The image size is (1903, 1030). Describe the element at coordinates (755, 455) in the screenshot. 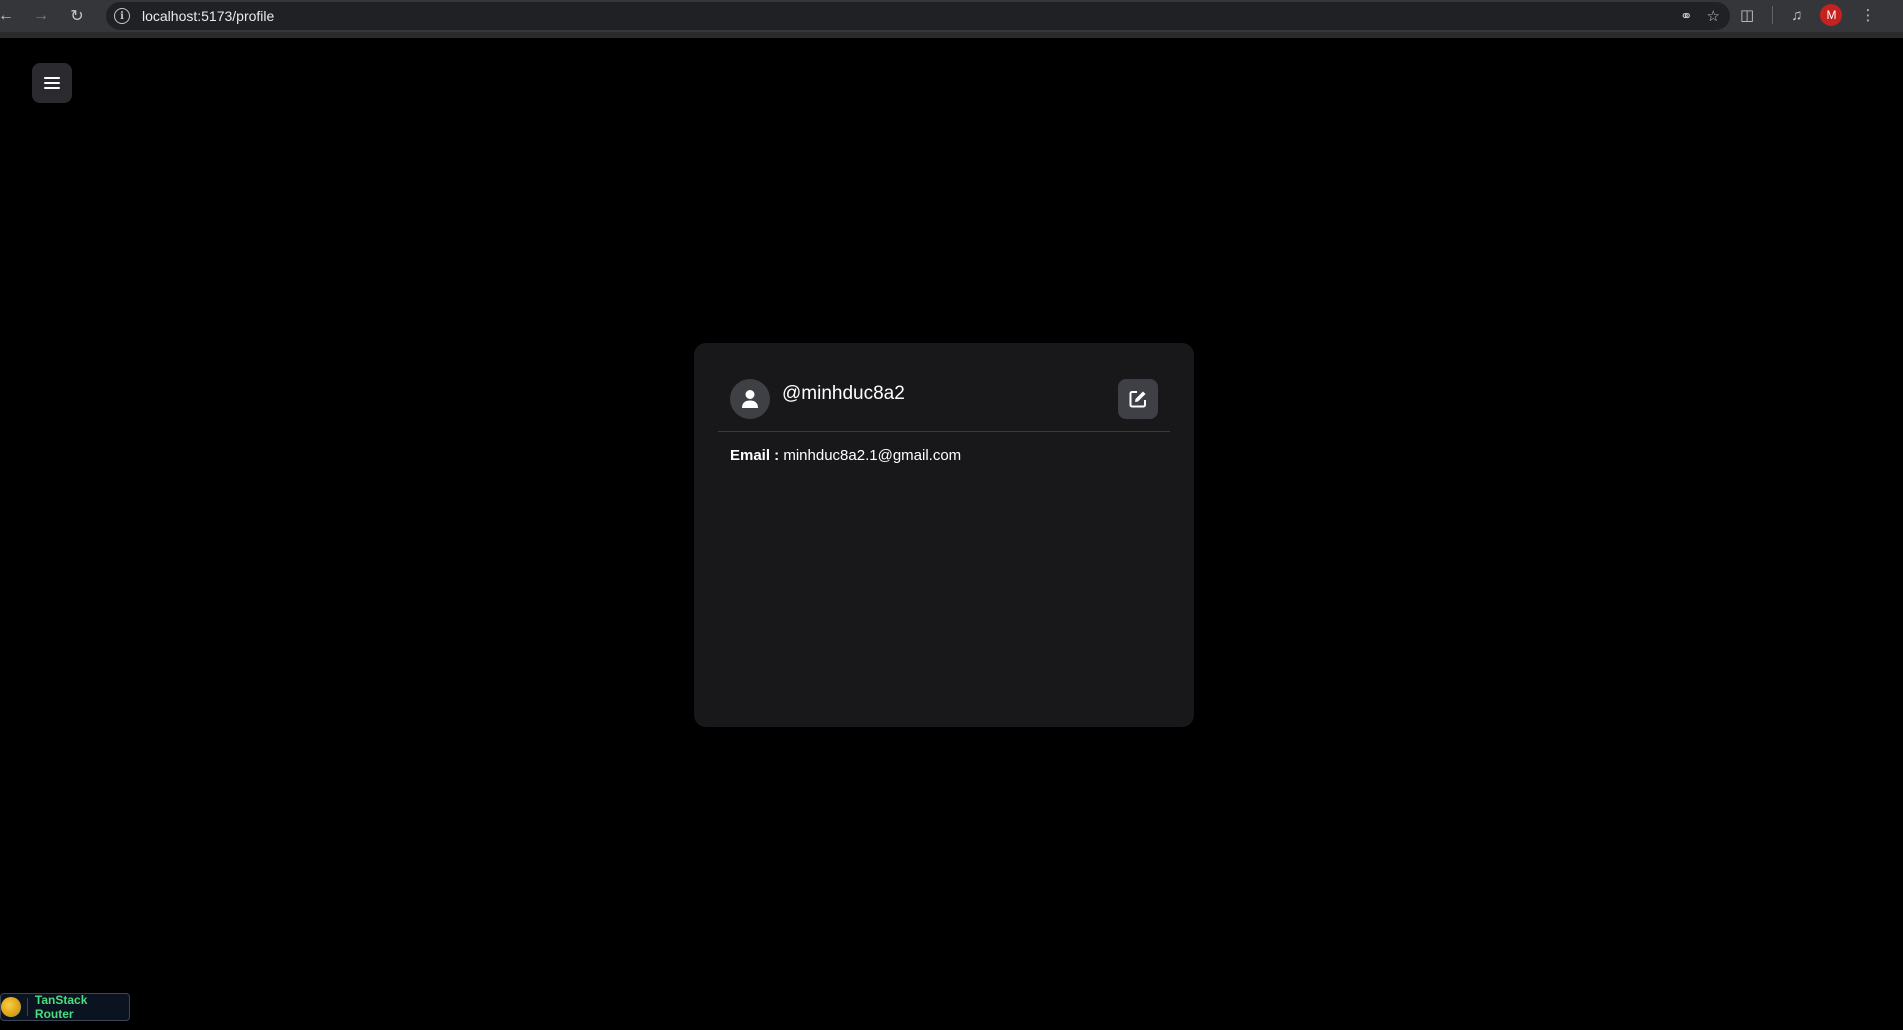

I see `email-label: Email :` at that location.